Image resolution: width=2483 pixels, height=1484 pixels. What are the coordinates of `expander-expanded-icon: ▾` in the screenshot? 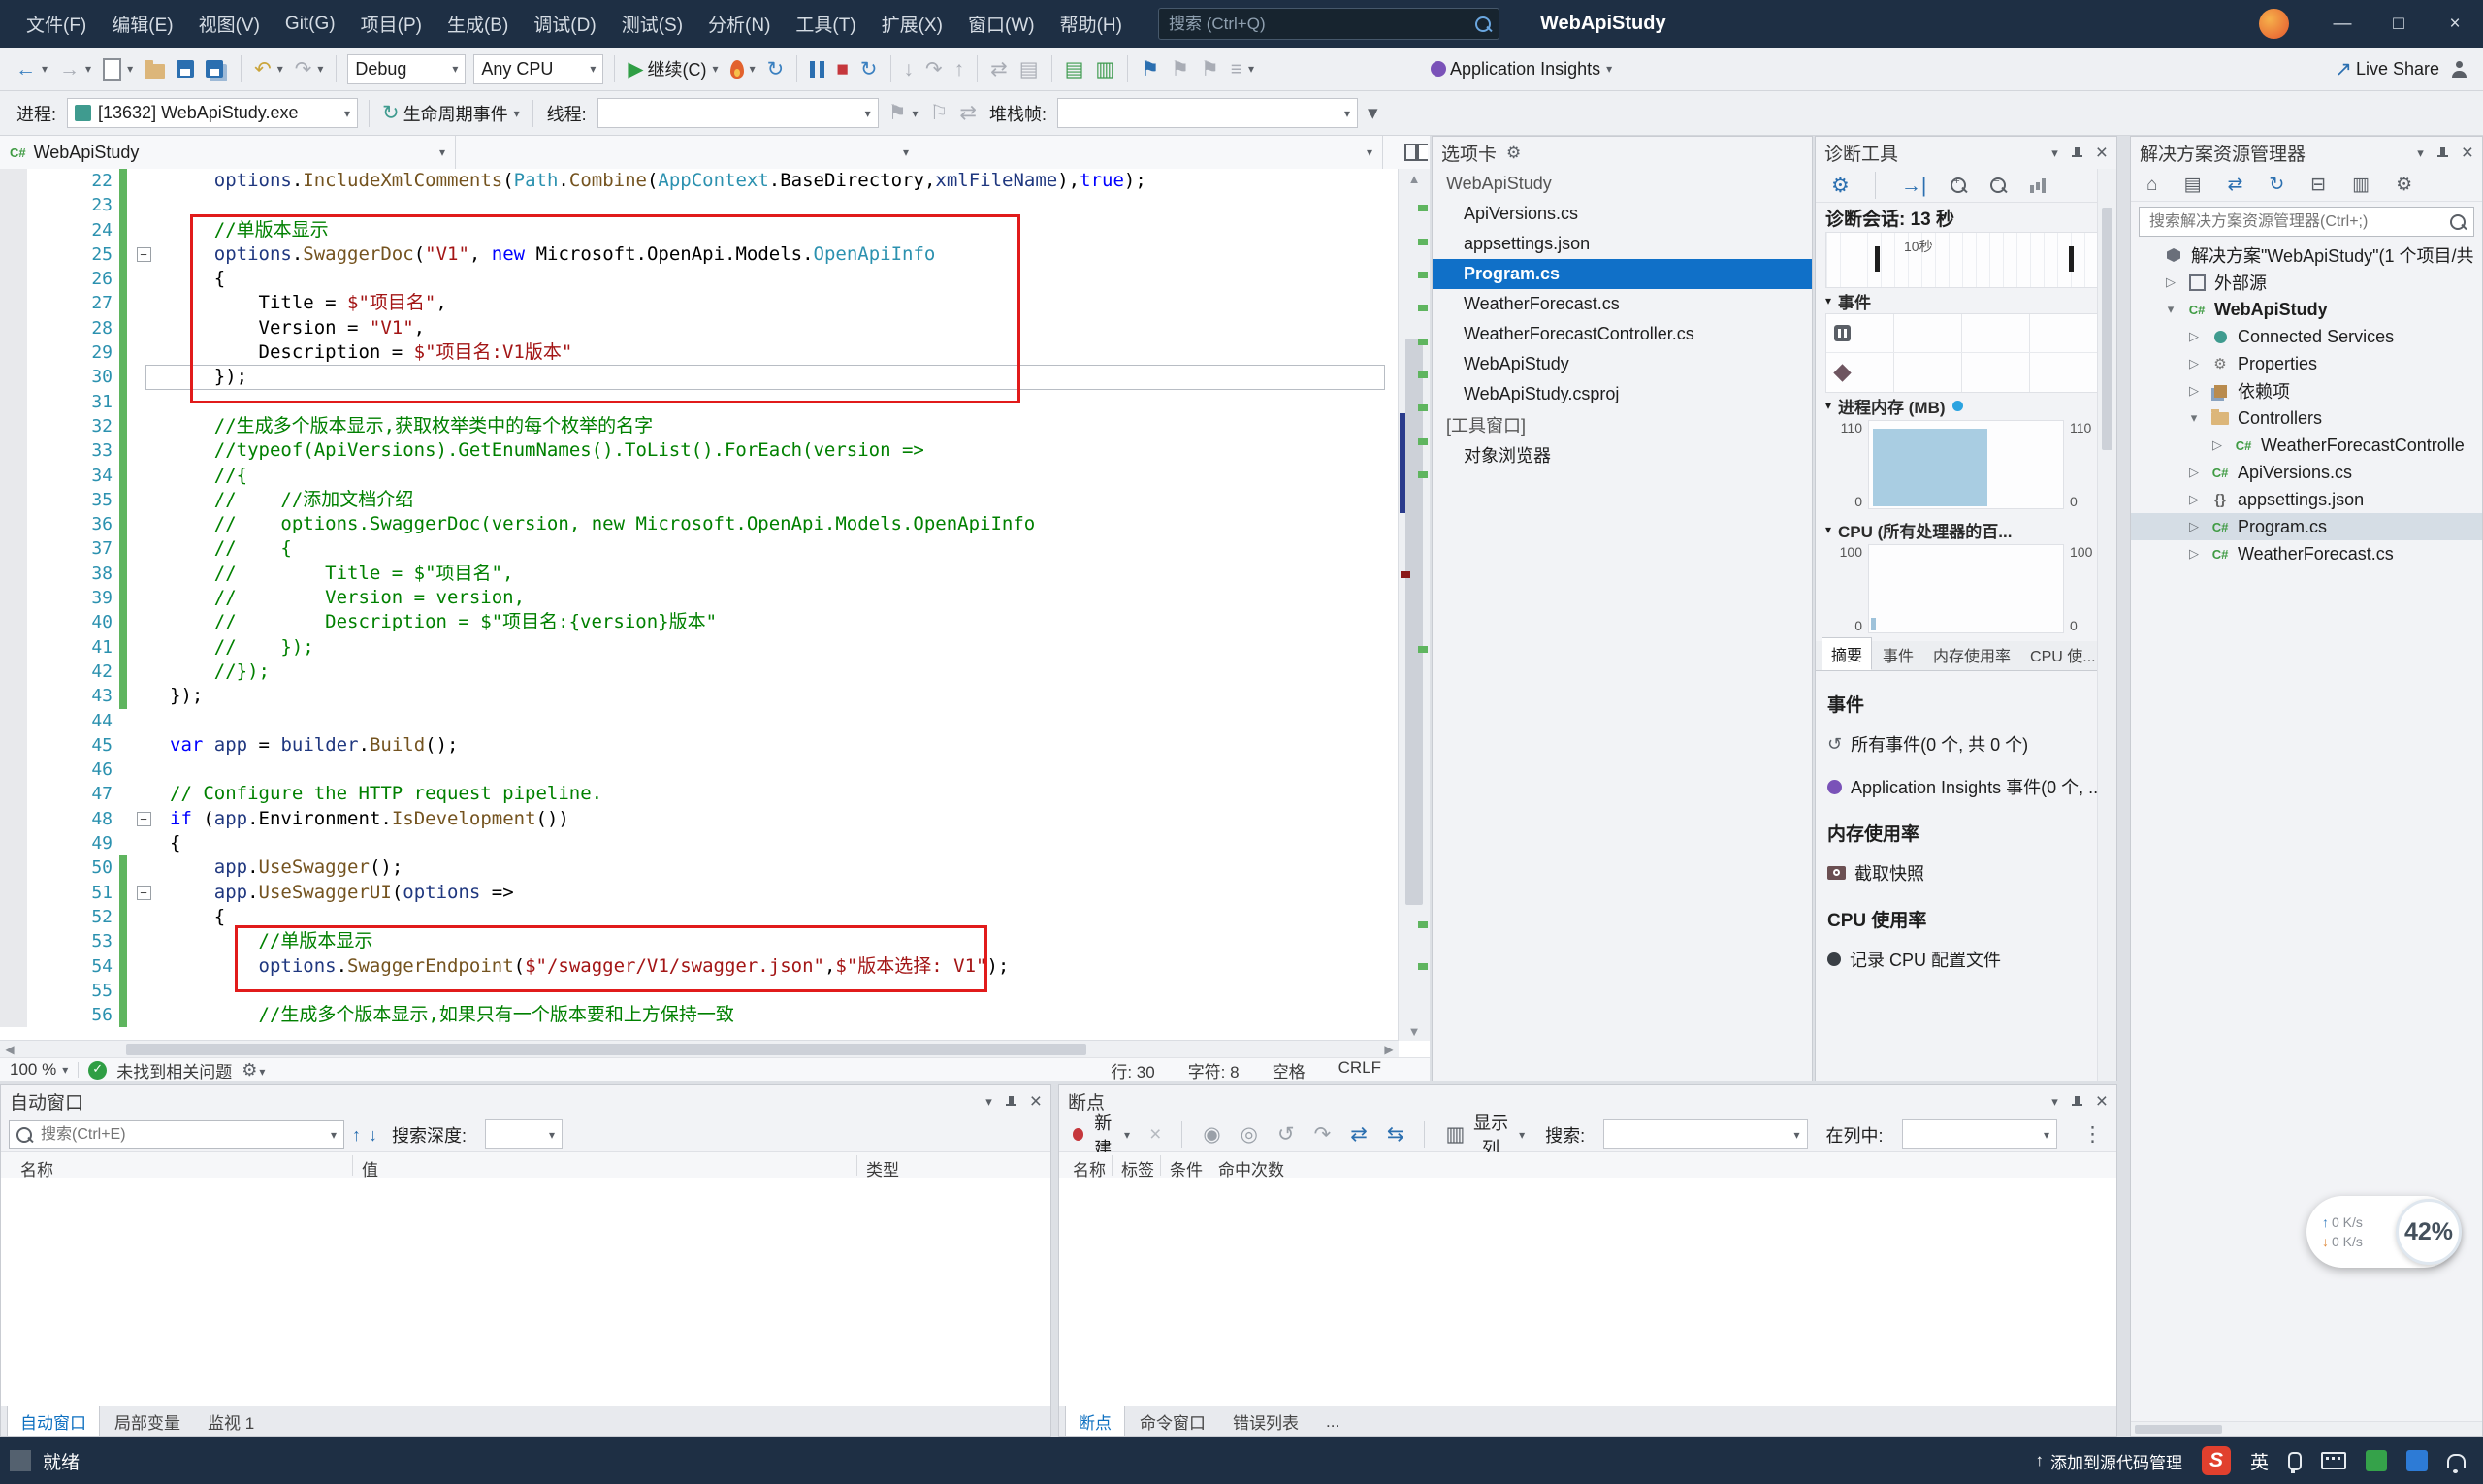 It's located at (2171, 309).